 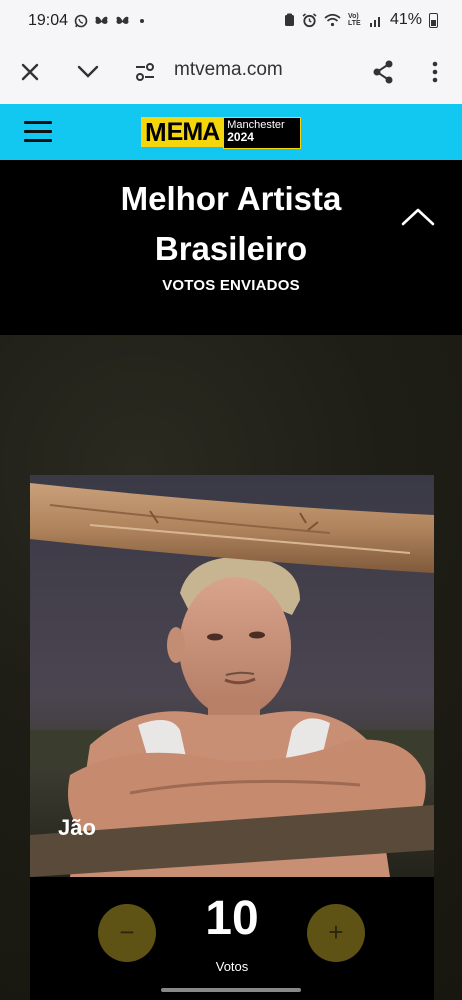 What do you see at coordinates (81, 21) in the screenshot?
I see `whatsapp-icon` at bounding box center [81, 21].